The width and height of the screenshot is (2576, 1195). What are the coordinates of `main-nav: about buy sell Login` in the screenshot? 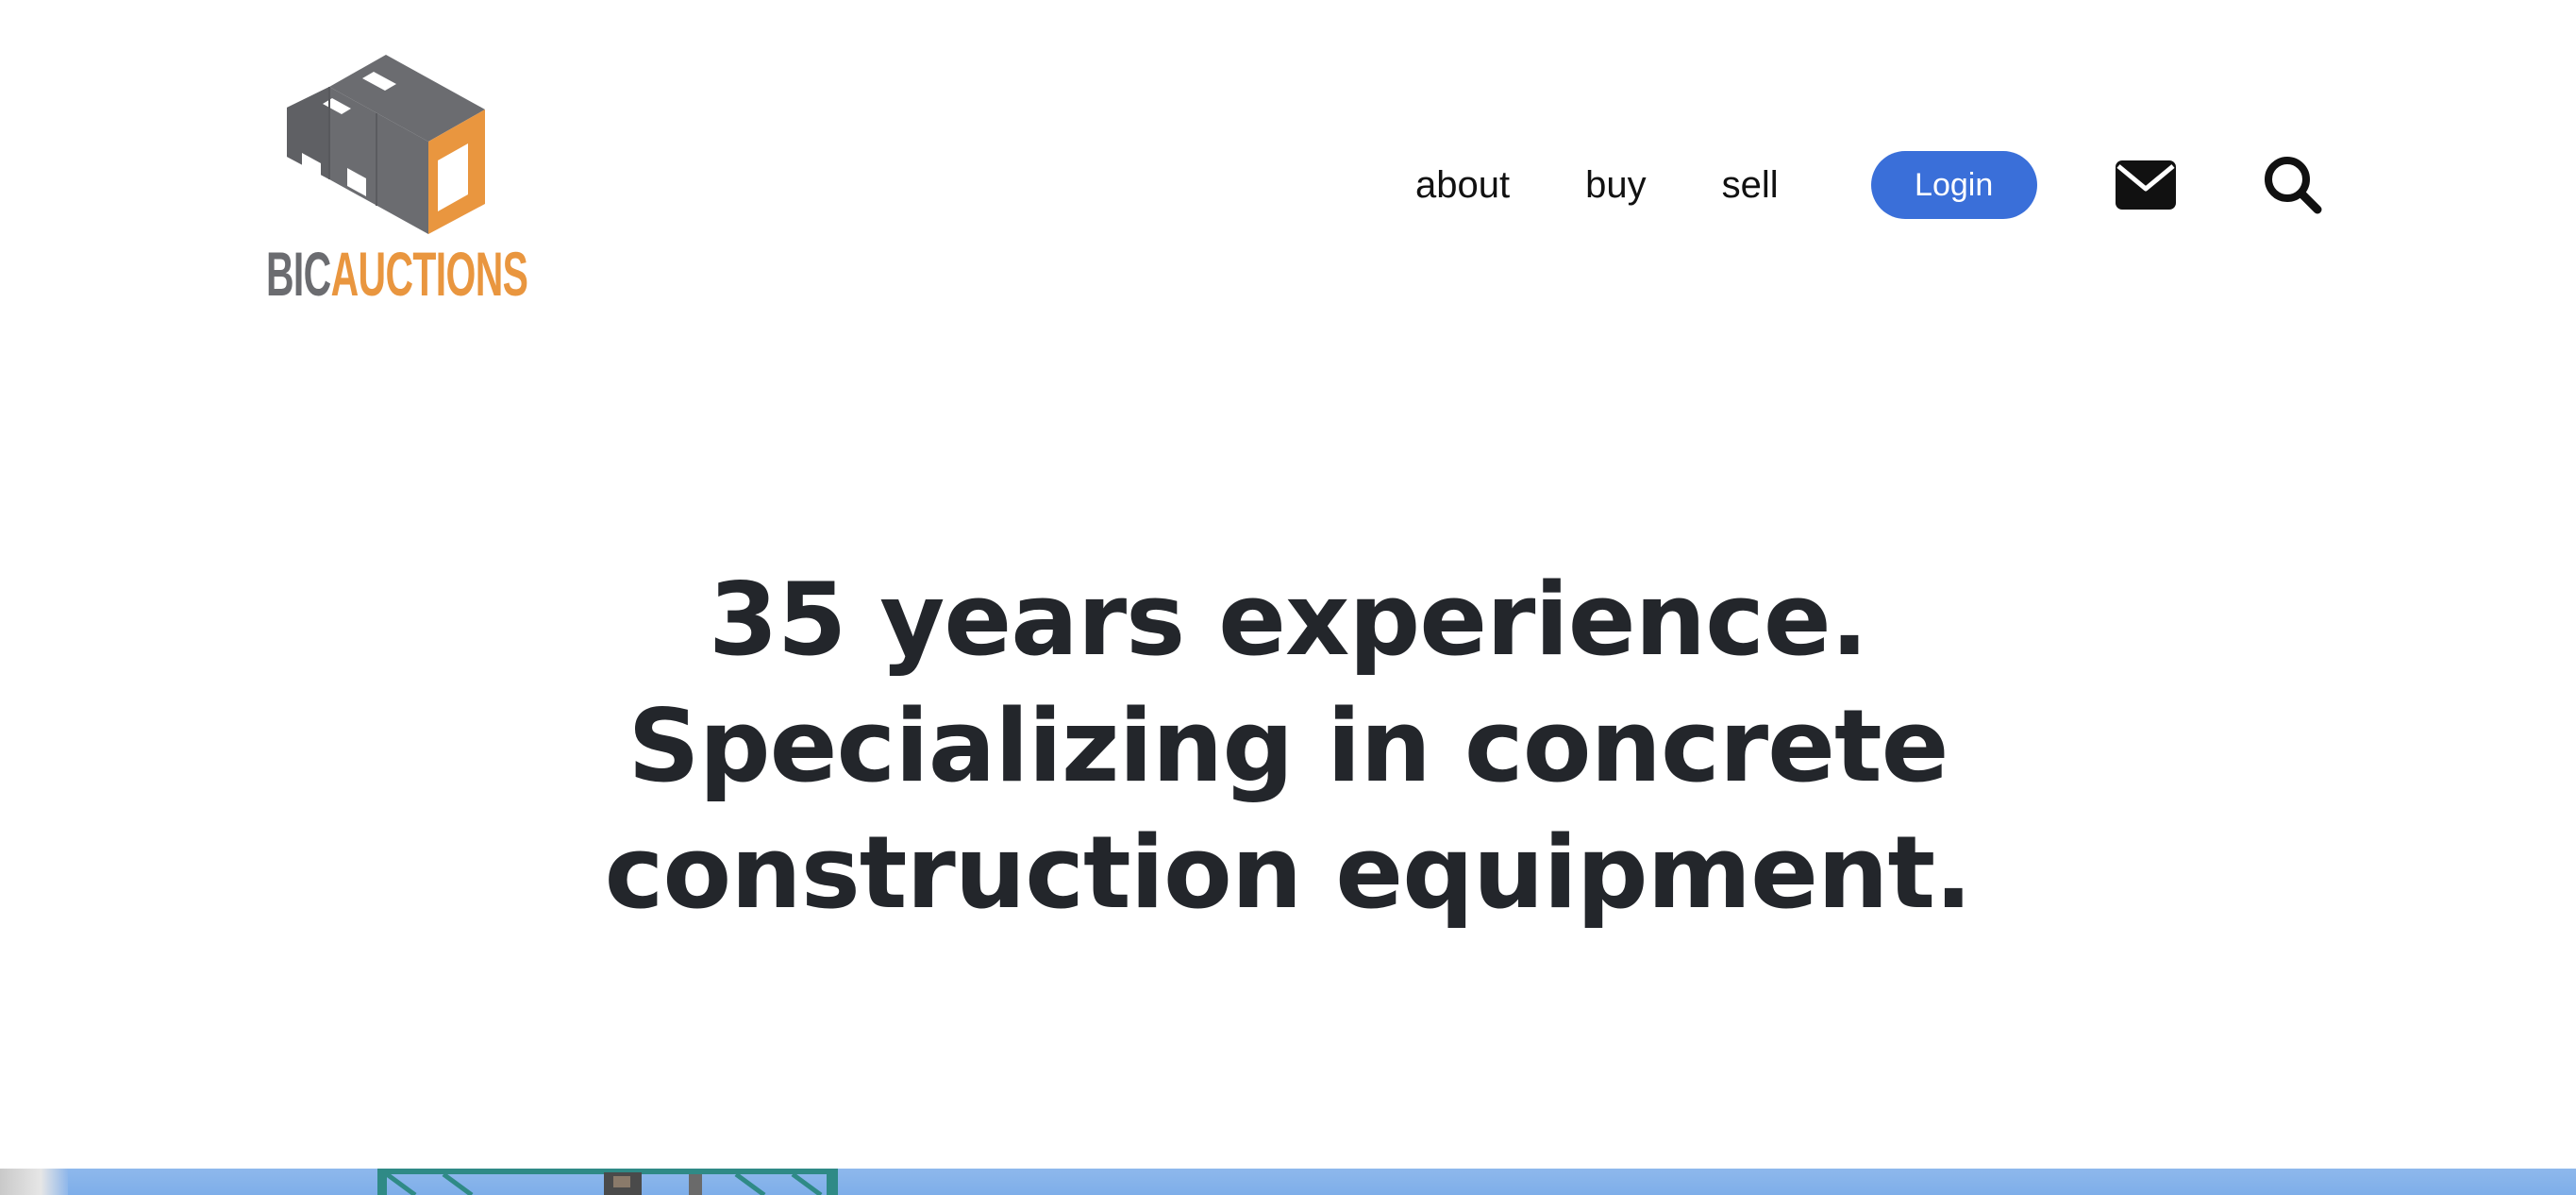 It's located at (1870, 185).